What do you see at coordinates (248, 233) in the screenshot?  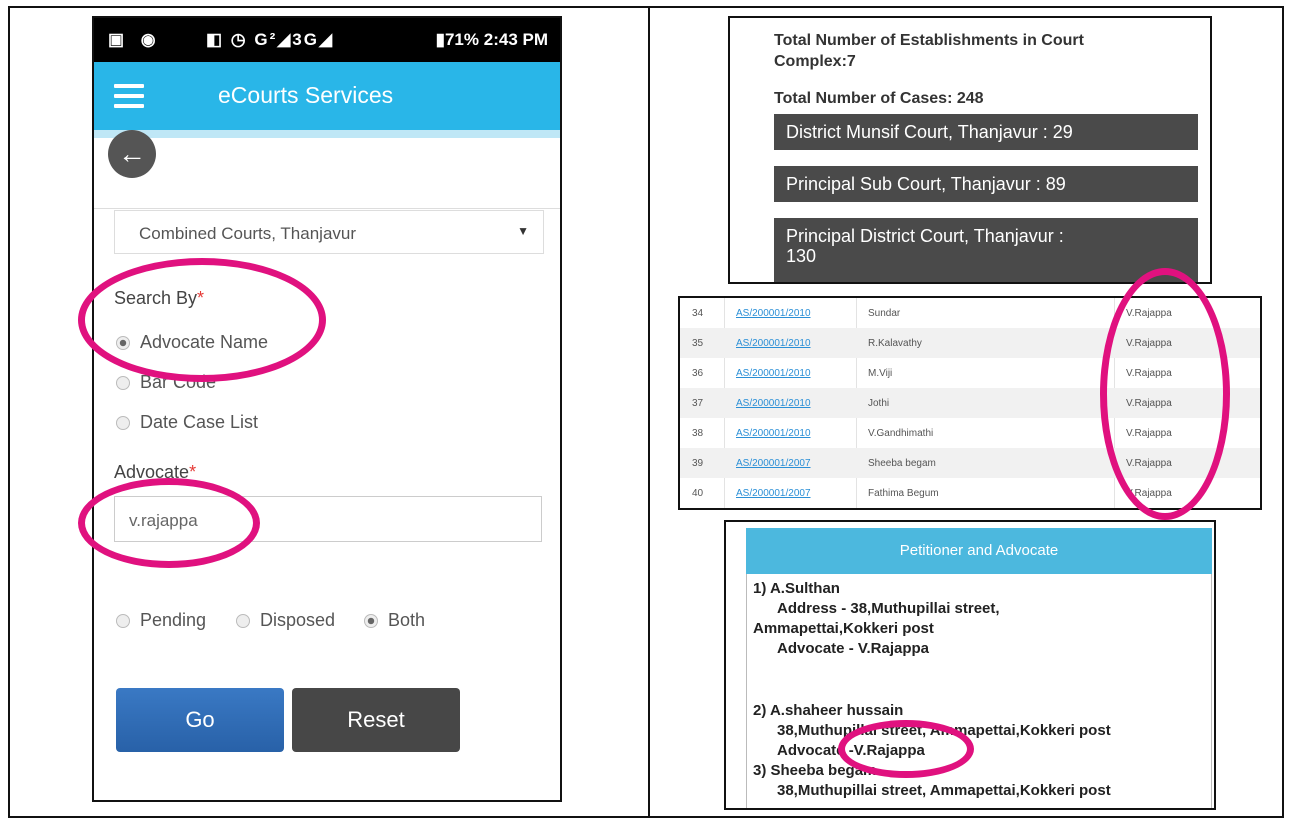 I see `court-complex-value: Combined Courts, Thanjavur` at bounding box center [248, 233].